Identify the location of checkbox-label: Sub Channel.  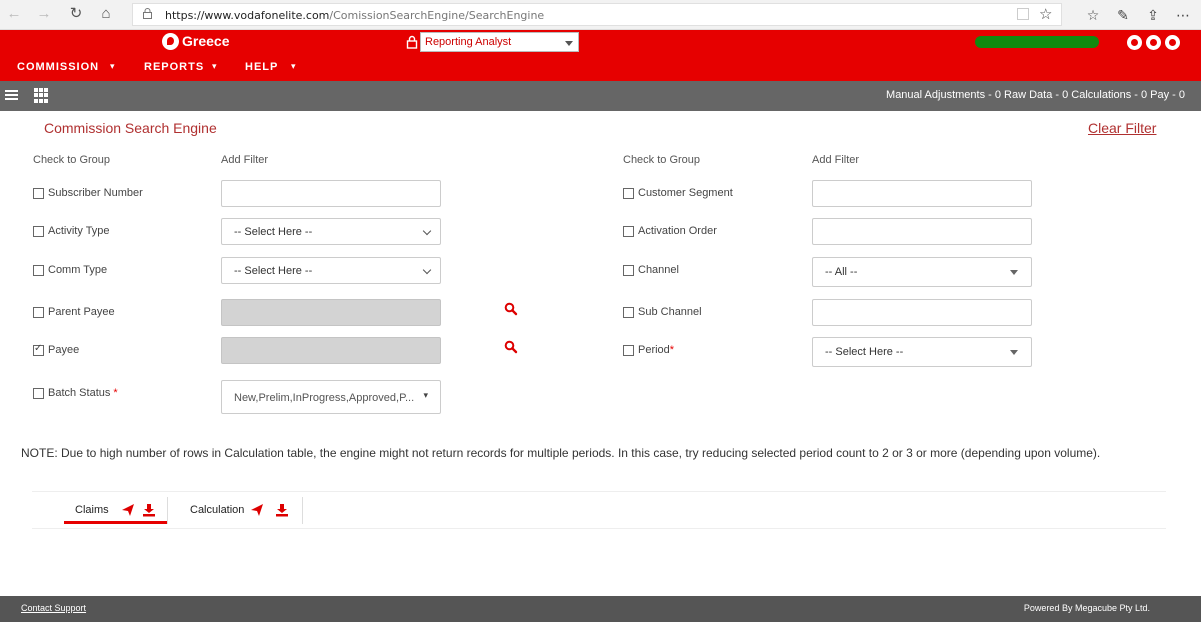
(670, 312).